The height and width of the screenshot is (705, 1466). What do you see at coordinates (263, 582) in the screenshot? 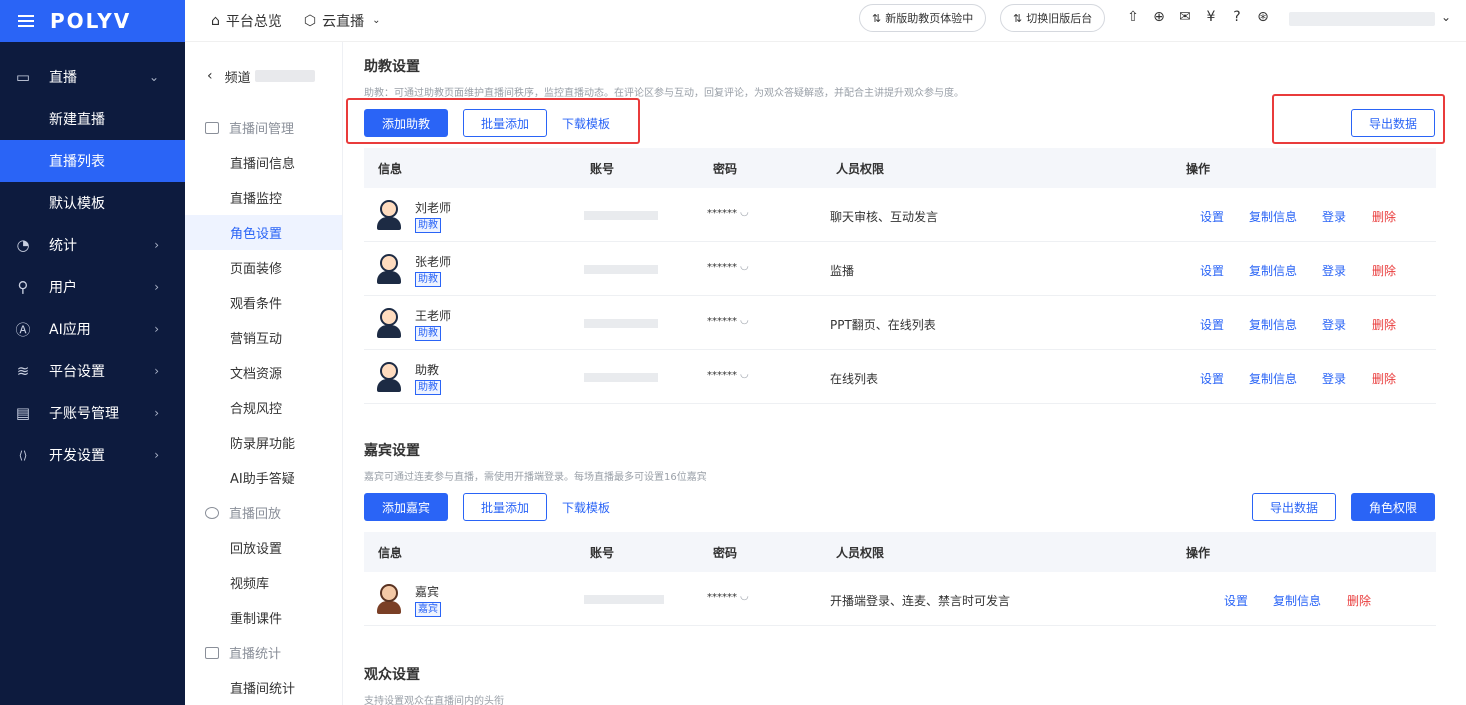
I see `sub-video-library: 视频库` at bounding box center [263, 582].